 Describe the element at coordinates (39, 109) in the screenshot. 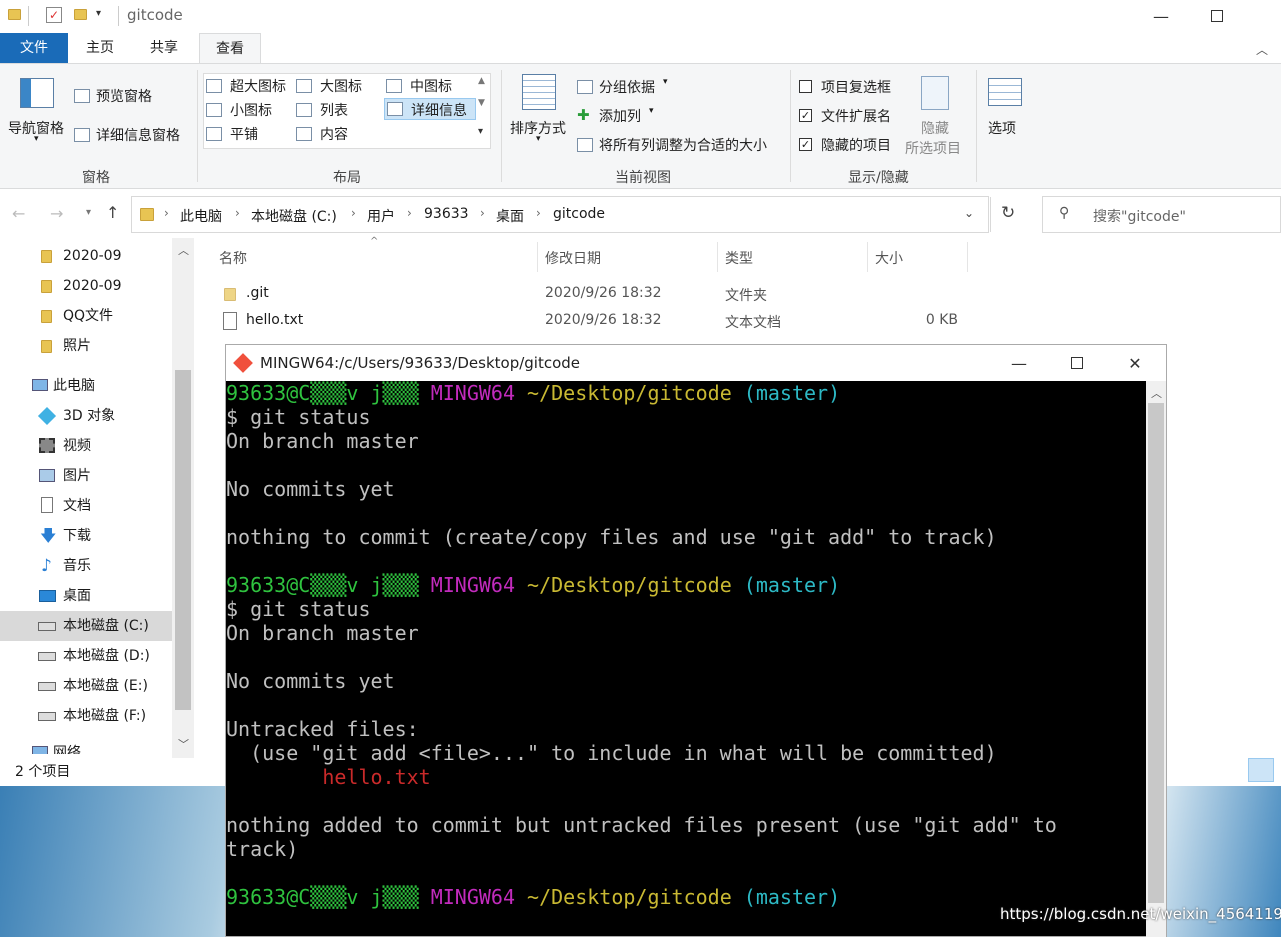

I see `nav-pane-button: 导航窗格 ▾` at that location.